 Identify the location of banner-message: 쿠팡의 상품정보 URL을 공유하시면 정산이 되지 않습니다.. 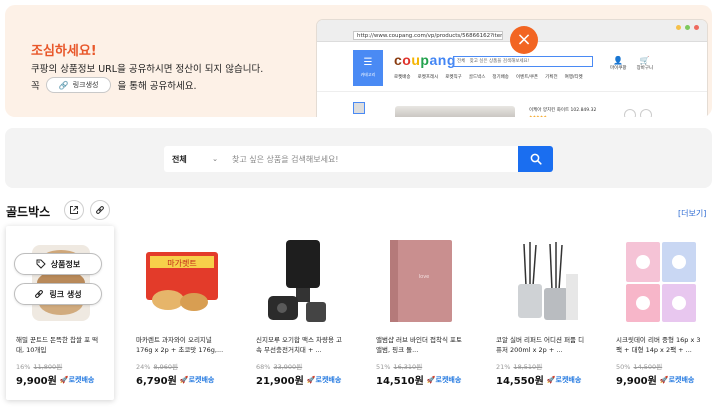
(147, 69).